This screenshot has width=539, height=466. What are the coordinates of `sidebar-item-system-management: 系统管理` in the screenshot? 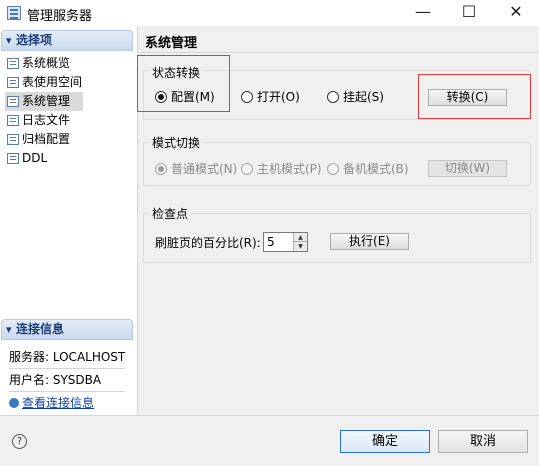 It's located at (44, 101).